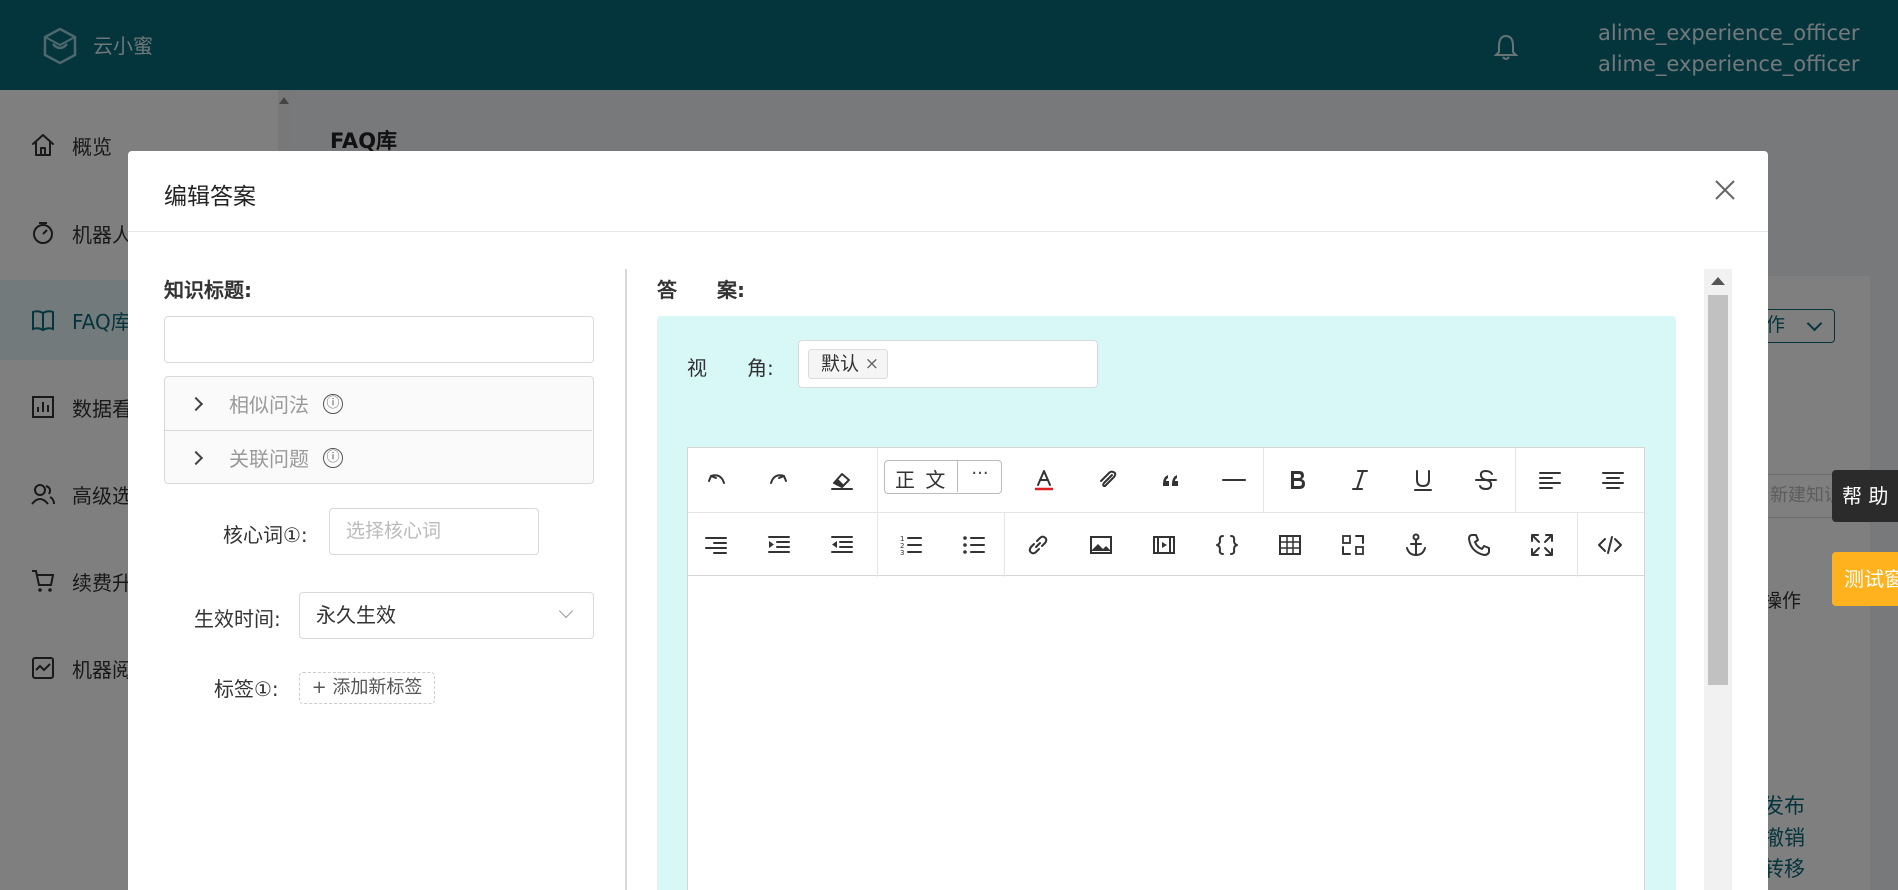 The height and width of the screenshot is (890, 1898). What do you see at coordinates (1479, 545) in the screenshot?
I see `phone-icon` at bounding box center [1479, 545].